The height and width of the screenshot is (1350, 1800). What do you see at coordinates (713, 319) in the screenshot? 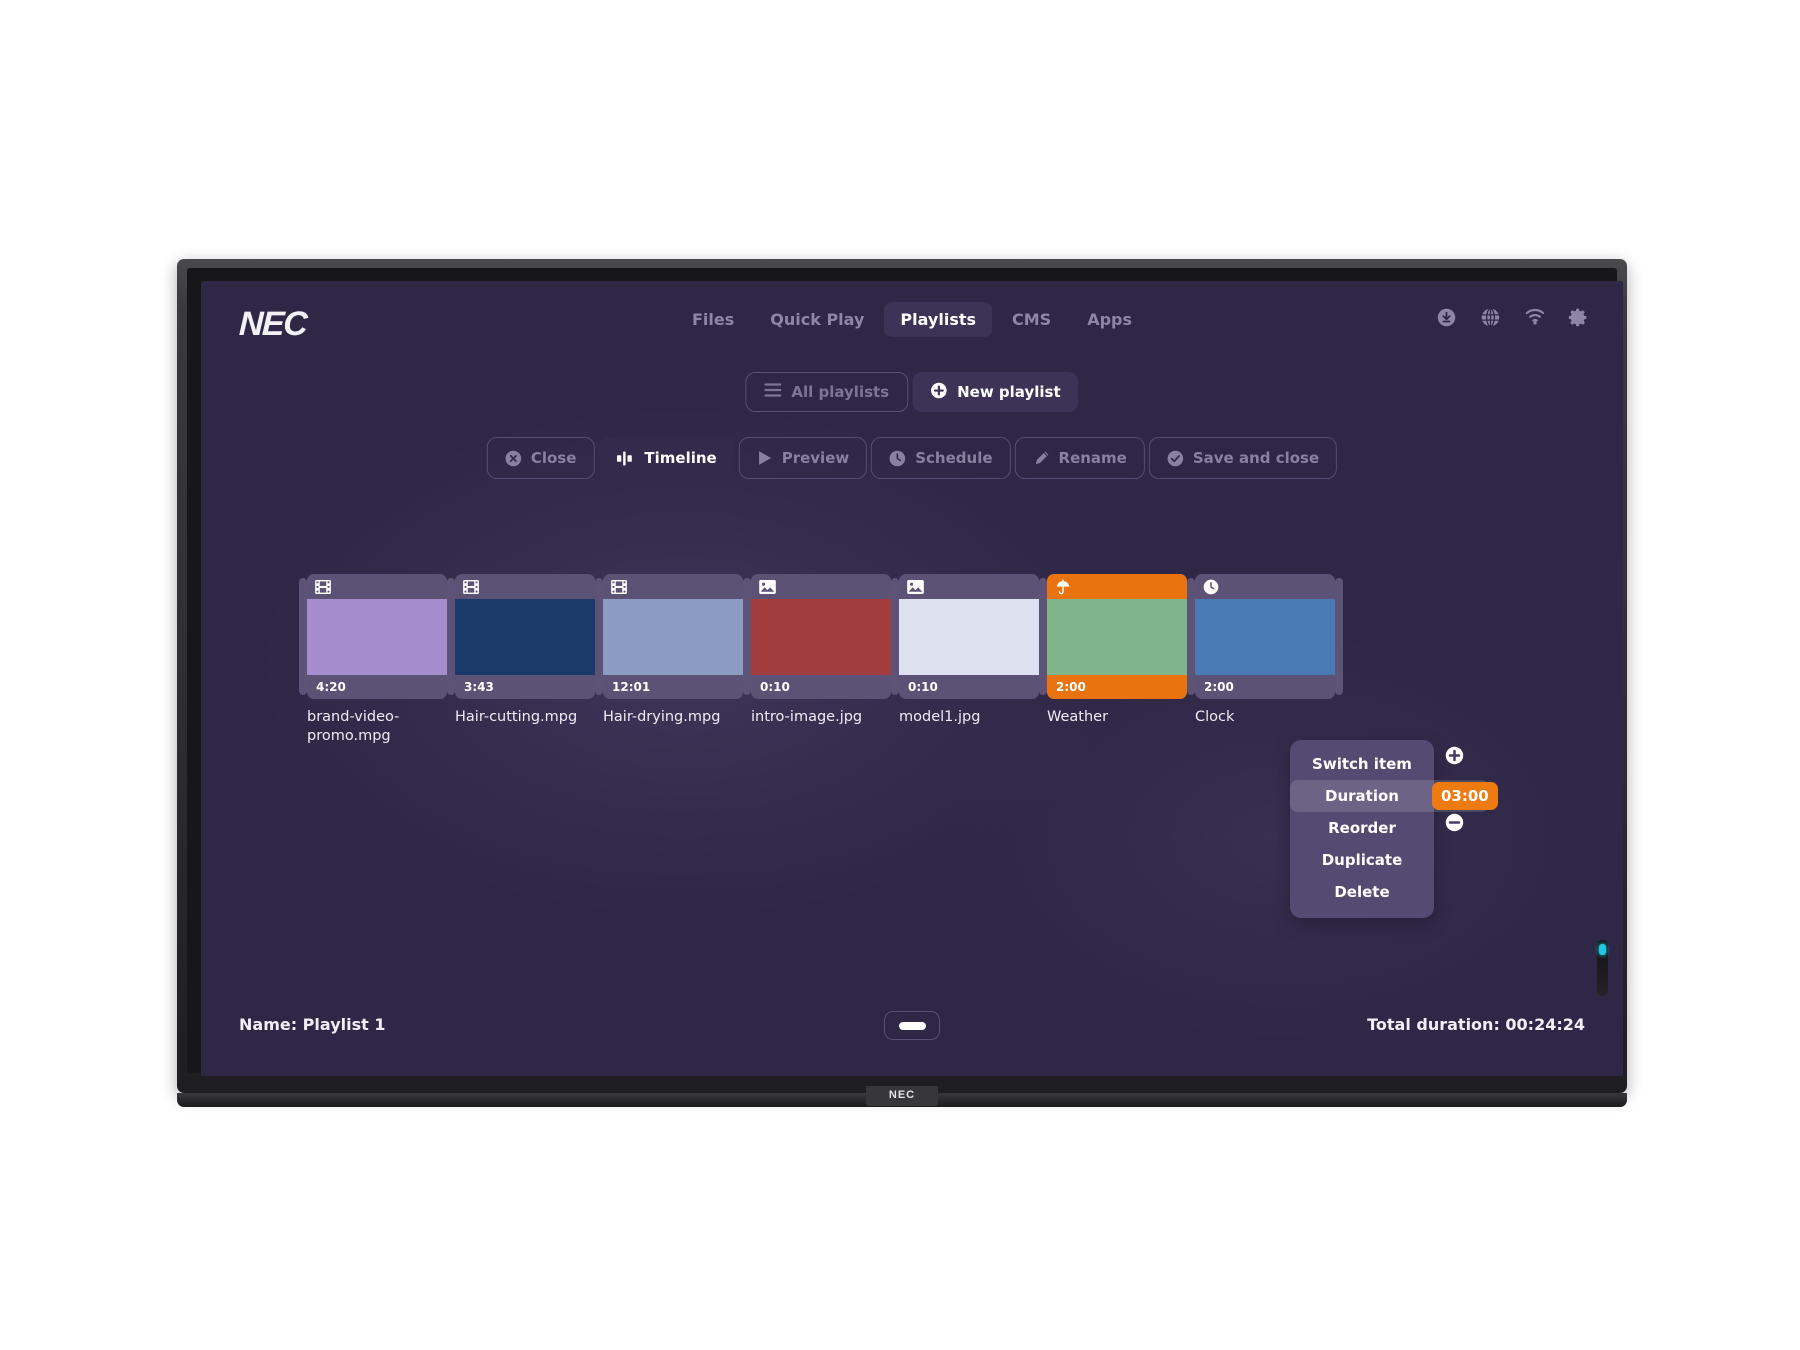
I see `nav-item-files: Files` at bounding box center [713, 319].